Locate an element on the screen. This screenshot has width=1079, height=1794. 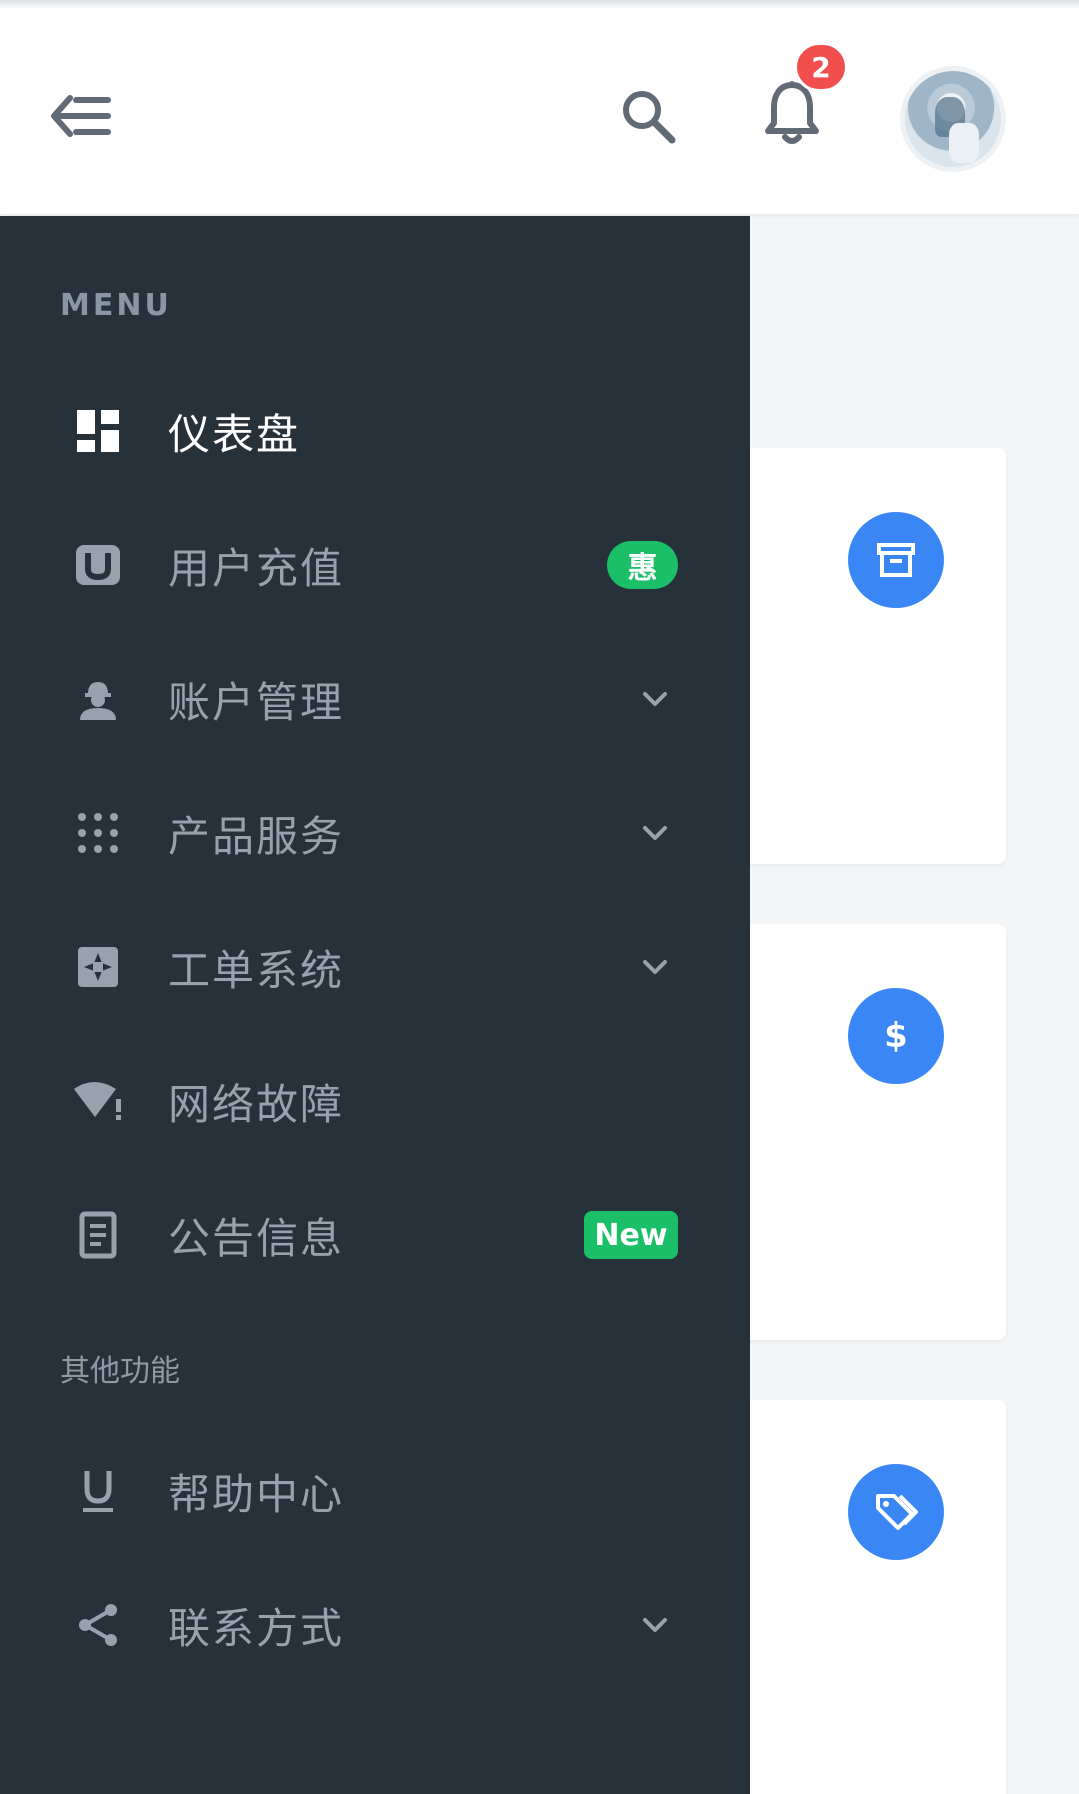
archive-icon is located at coordinates (896, 560).